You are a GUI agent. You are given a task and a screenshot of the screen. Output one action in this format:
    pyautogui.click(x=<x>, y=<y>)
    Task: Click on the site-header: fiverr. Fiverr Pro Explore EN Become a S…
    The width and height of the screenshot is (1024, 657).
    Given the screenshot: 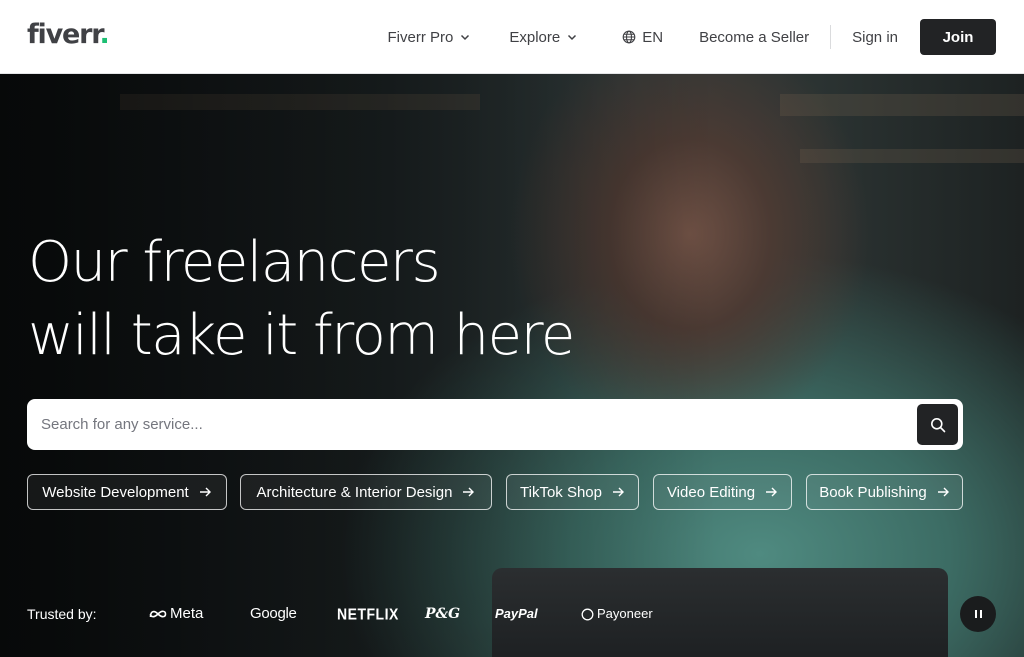 What is the action you would take?
    pyautogui.click(x=512, y=37)
    